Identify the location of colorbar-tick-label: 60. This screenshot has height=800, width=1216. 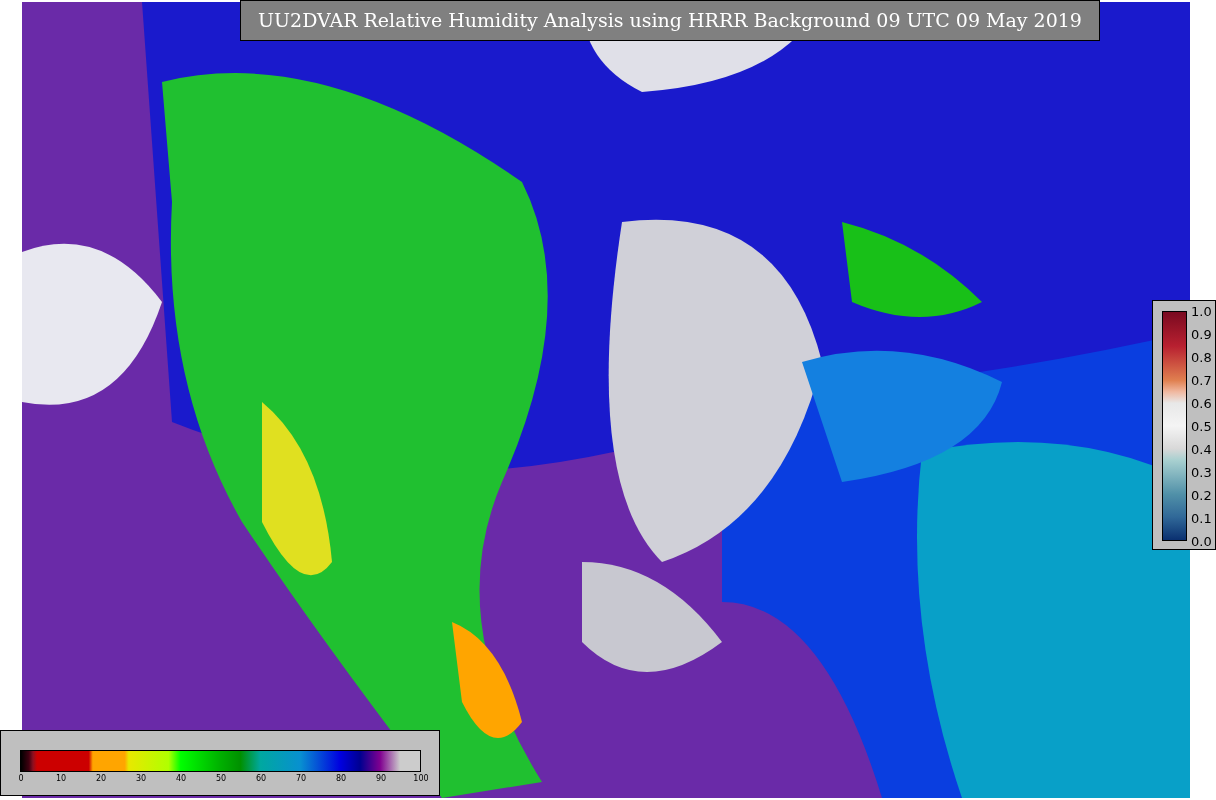
(261, 779).